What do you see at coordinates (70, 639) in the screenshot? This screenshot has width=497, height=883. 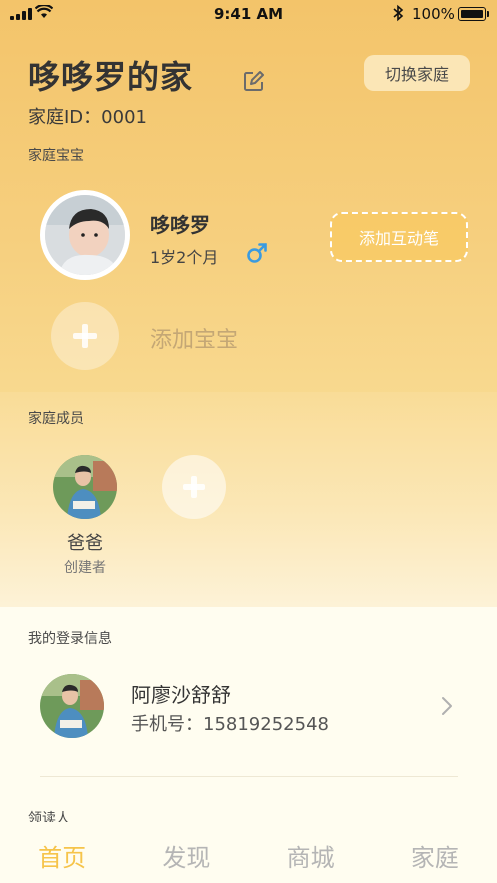 I see `login-section-label: 我的登录信息` at bounding box center [70, 639].